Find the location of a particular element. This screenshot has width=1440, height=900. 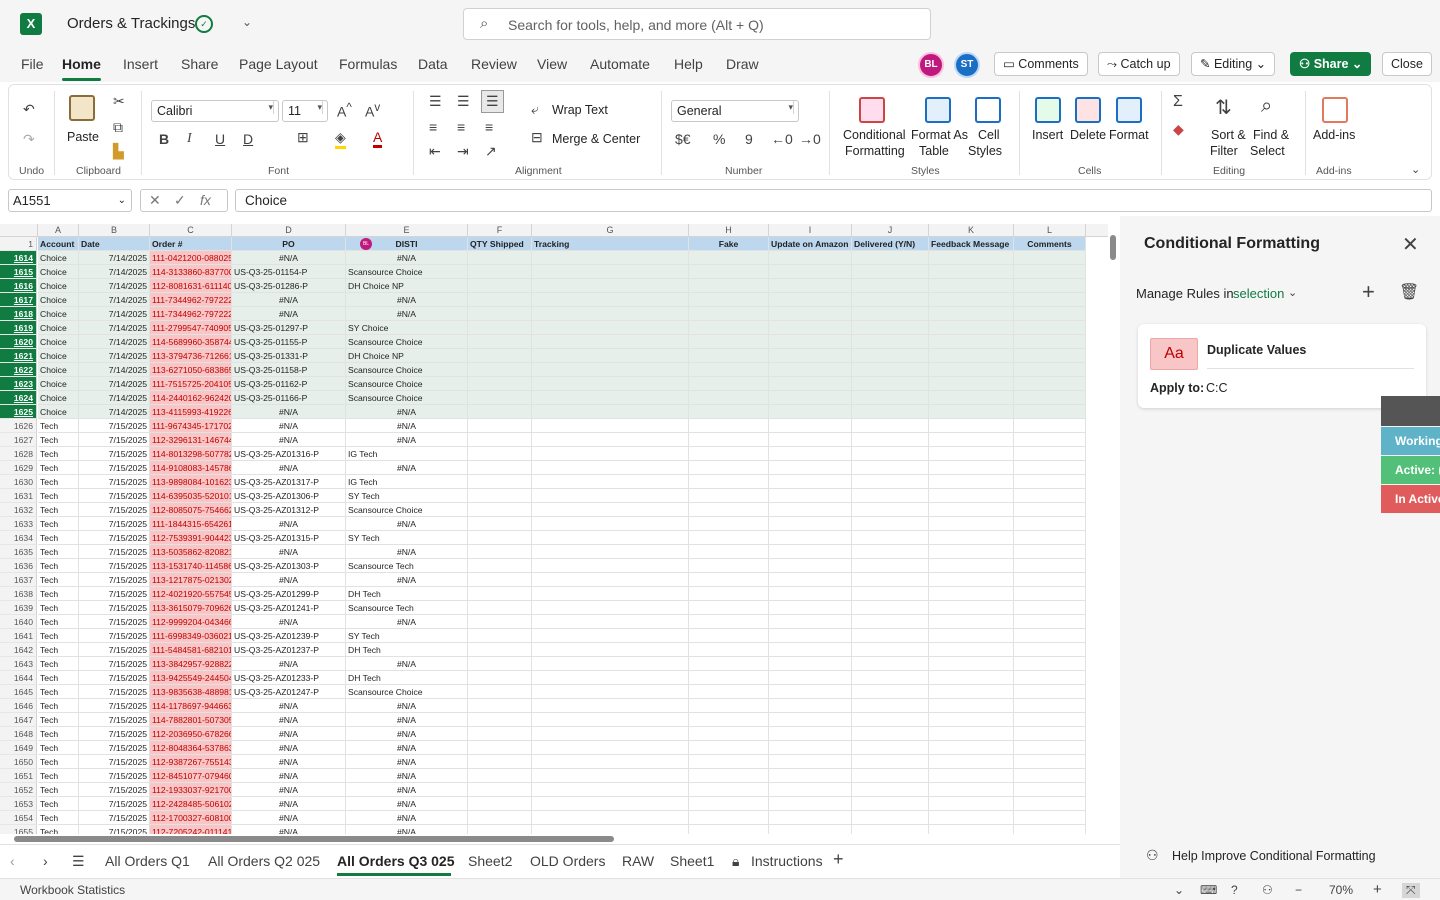

add-sheet-icon: + is located at coordinates (838, 859).